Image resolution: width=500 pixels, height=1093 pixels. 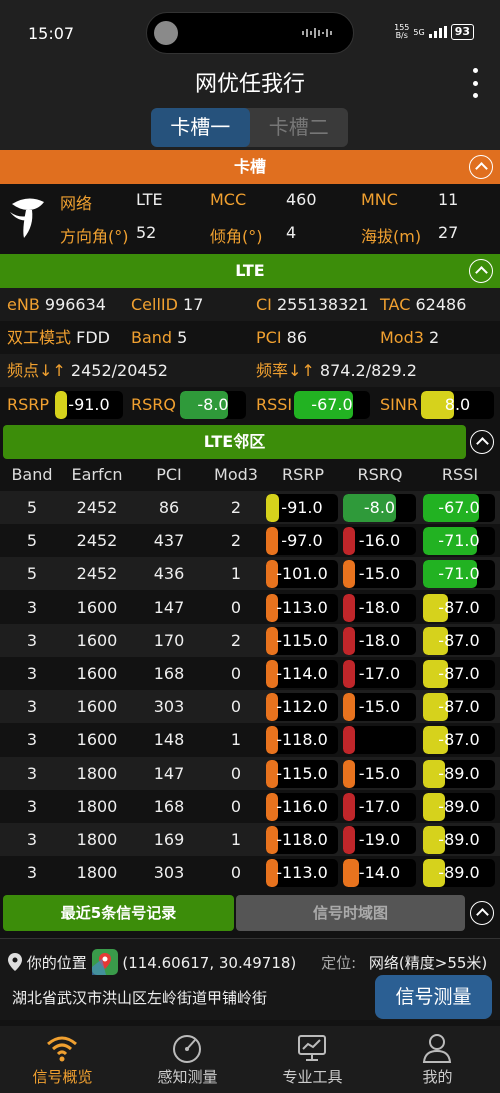 I want to click on nav-pro-tools: 专业工具, so click(x=312, y=1059).